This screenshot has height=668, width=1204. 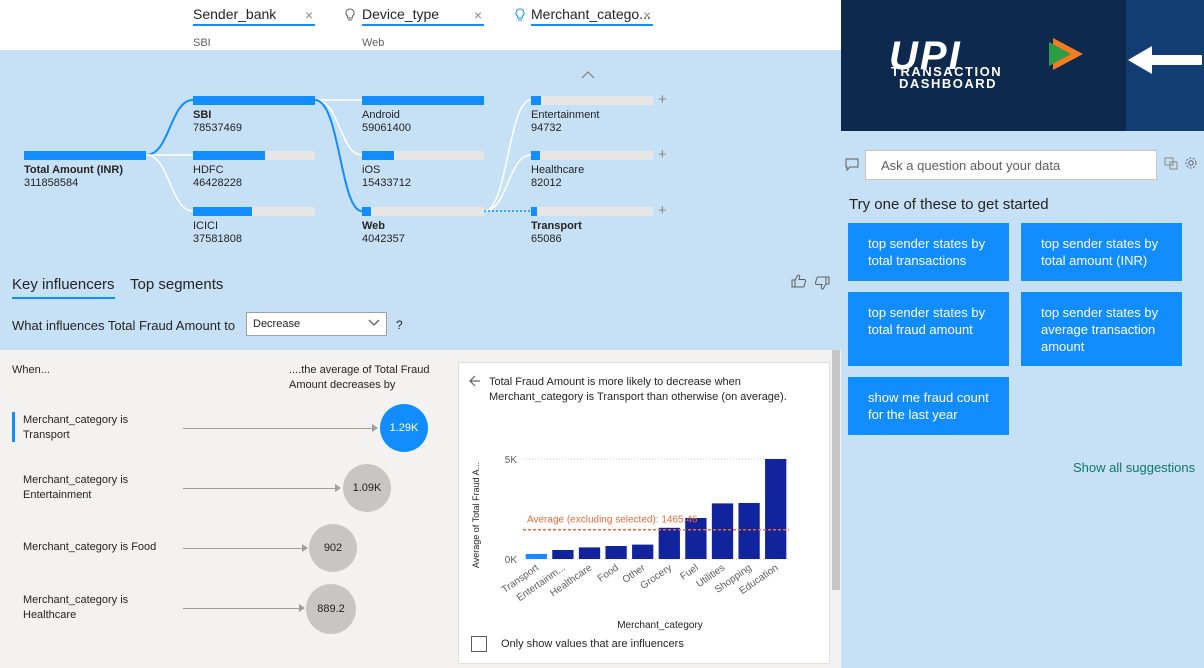 I want to click on banner-arrow-panel, so click(x=1165, y=65).